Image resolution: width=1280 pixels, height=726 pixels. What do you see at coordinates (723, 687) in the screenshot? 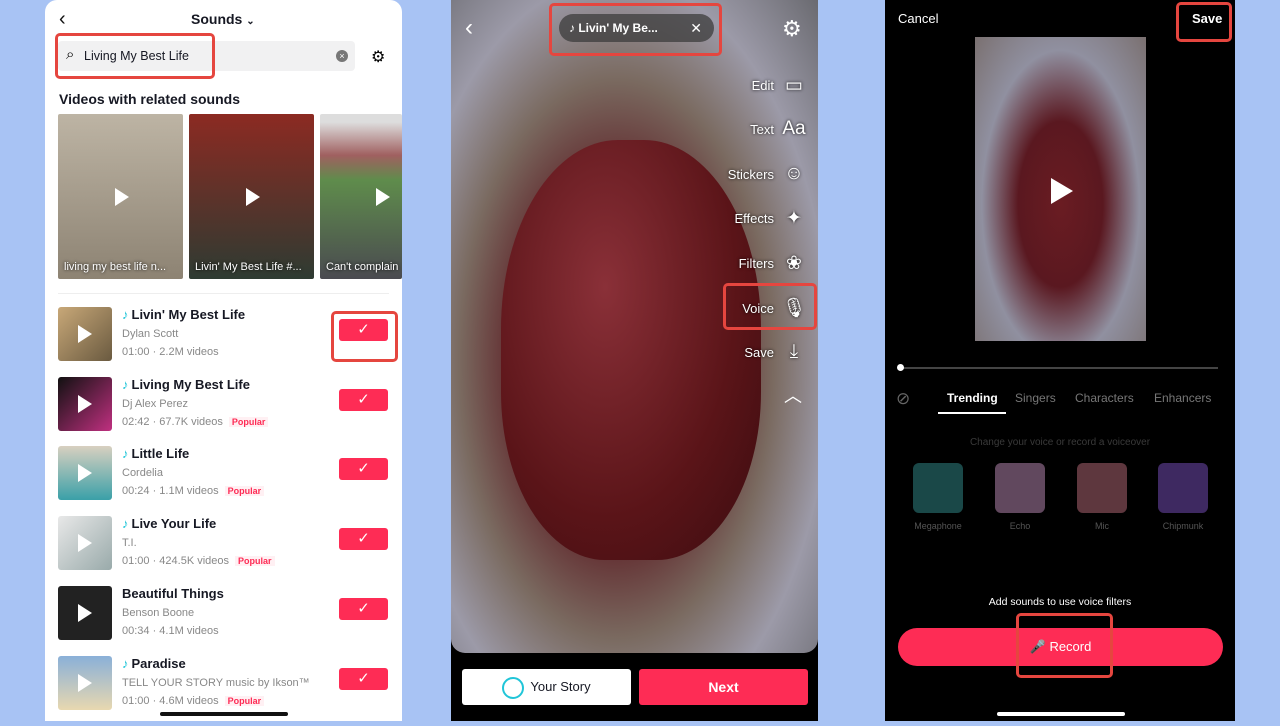
I see `next-button: Next` at bounding box center [723, 687].